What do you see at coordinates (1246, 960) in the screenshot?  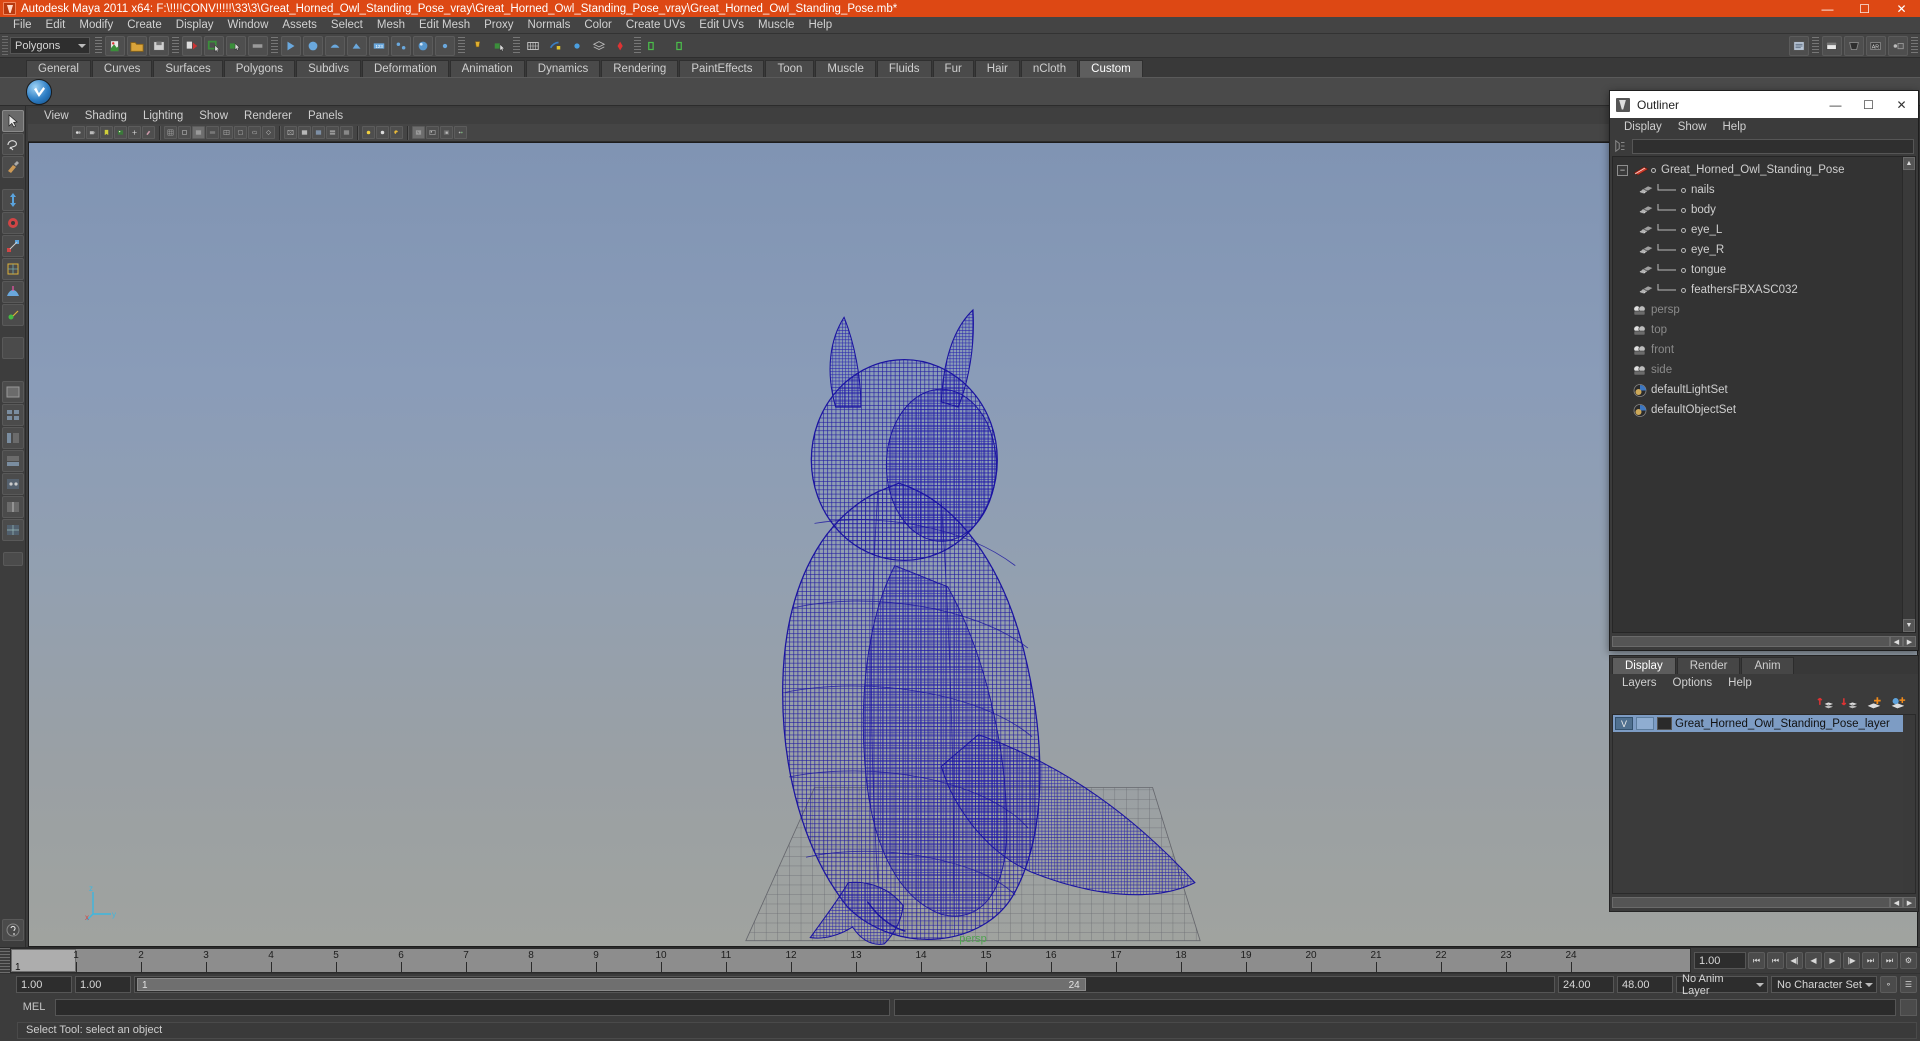 I see `time-tick: 19` at bounding box center [1246, 960].